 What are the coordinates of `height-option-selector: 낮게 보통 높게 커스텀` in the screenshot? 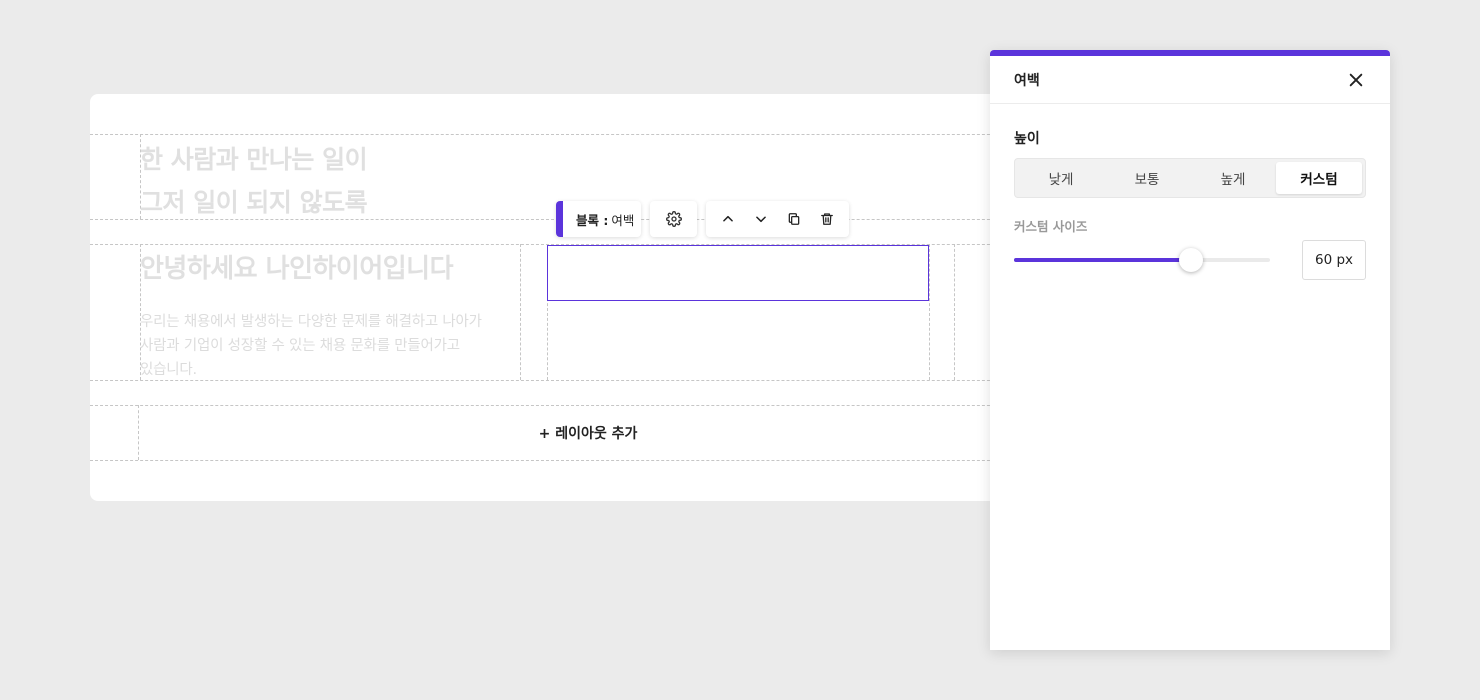 It's located at (1190, 178).